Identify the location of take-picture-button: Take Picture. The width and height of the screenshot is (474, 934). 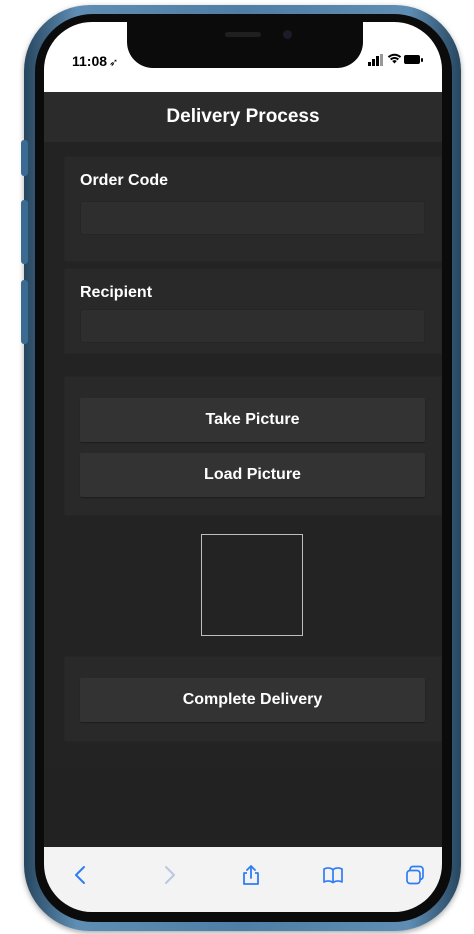
(252, 420).